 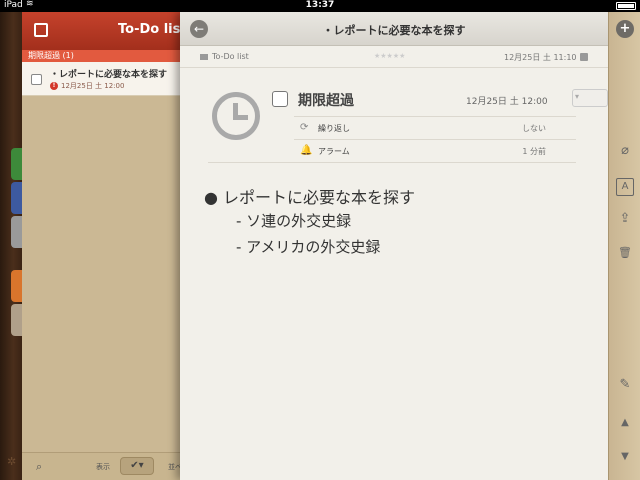 What do you see at coordinates (435, 127) in the screenshot?
I see `repeat-row: ⟳ 繰り返し しない` at bounding box center [435, 127].